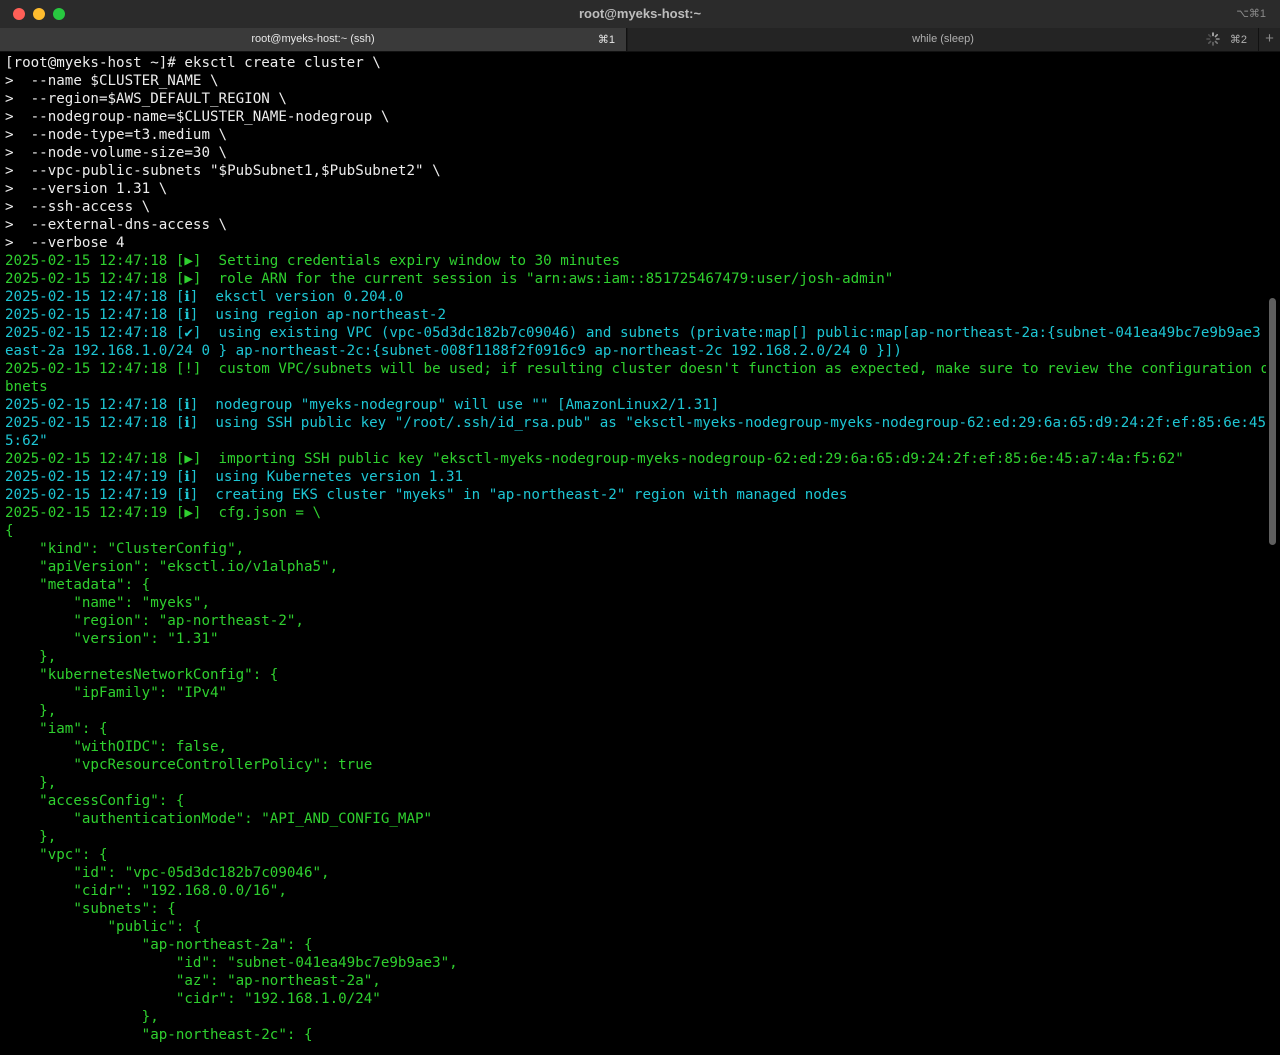 This screenshot has width=1280, height=1055. Describe the element at coordinates (26, 387) in the screenshot. I see `terminal-line: bnets` at that location.